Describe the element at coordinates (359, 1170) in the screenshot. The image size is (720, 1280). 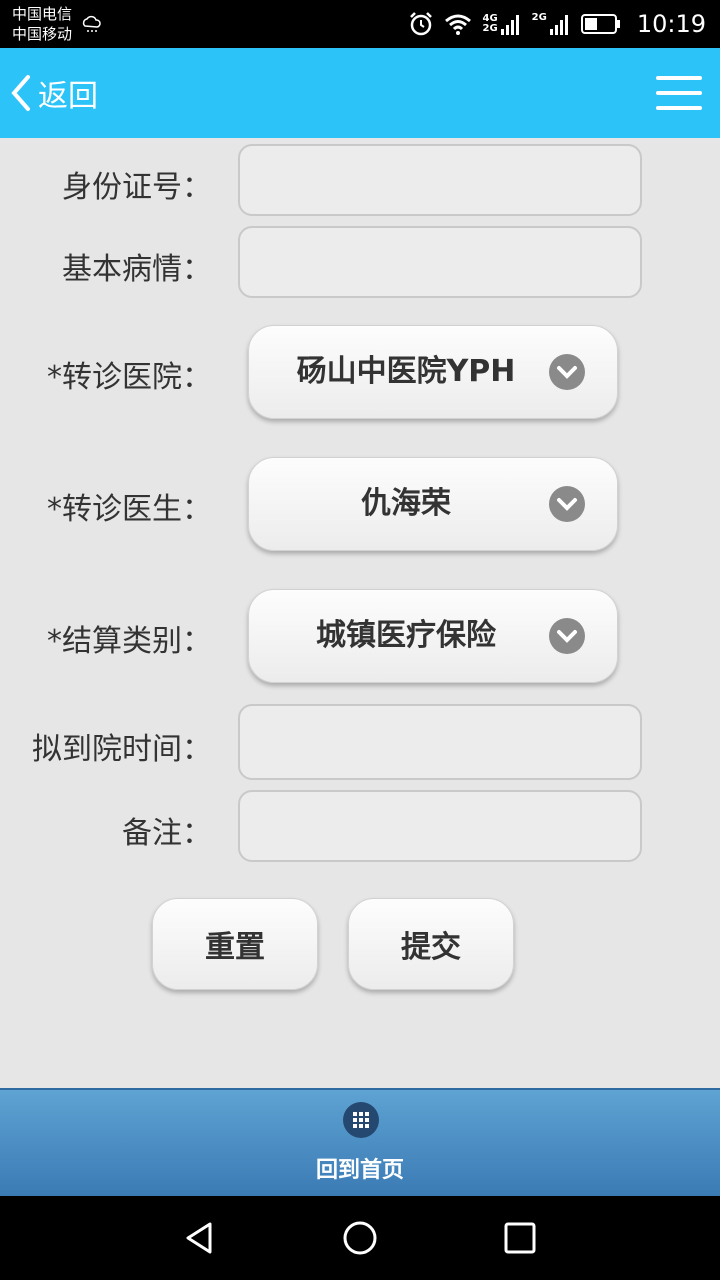
I see `home-label: 回到首页` at that location.